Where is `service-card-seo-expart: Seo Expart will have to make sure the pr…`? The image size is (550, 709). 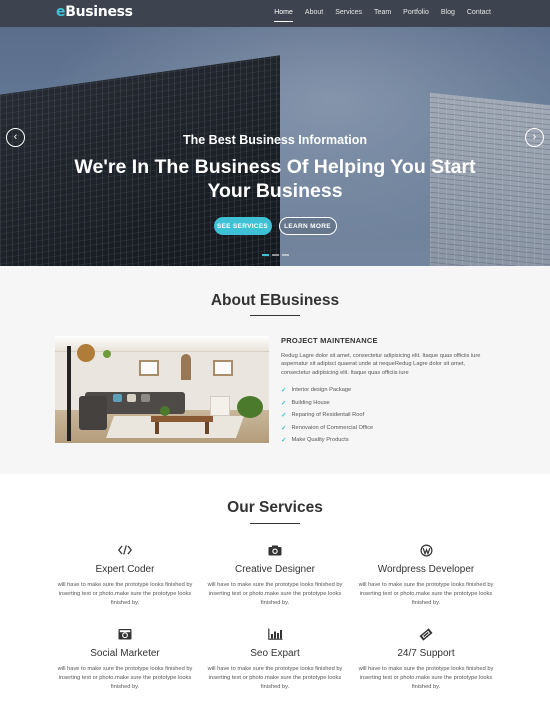 service-card-seo-expart: Seo Expart will have to make sure the pr… is located at coordinates (275, 659).